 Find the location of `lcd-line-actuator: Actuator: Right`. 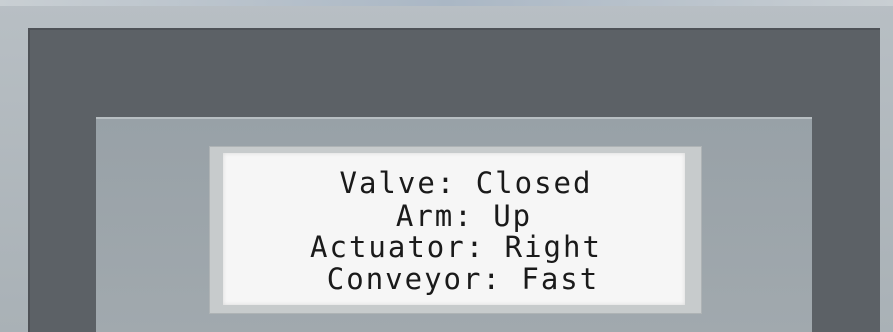

lcd-line-actuator: Actuator: Right is located at coordinates (456, 247).